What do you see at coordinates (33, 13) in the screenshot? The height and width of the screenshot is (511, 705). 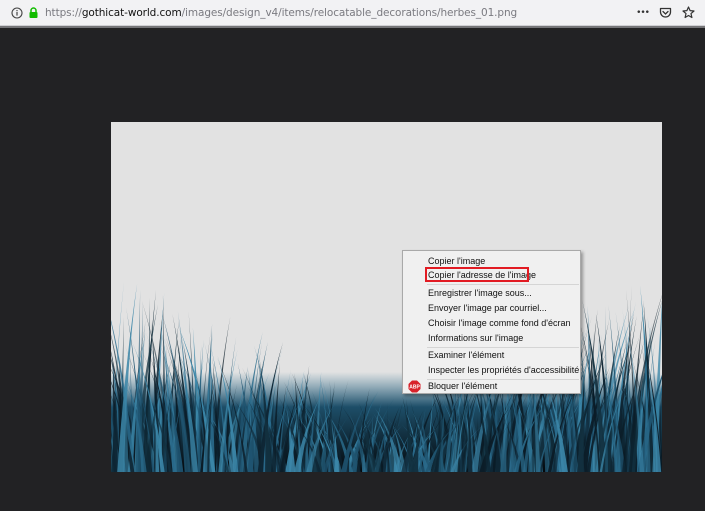 I see `lock-icon` at bounding box center [33, 13].